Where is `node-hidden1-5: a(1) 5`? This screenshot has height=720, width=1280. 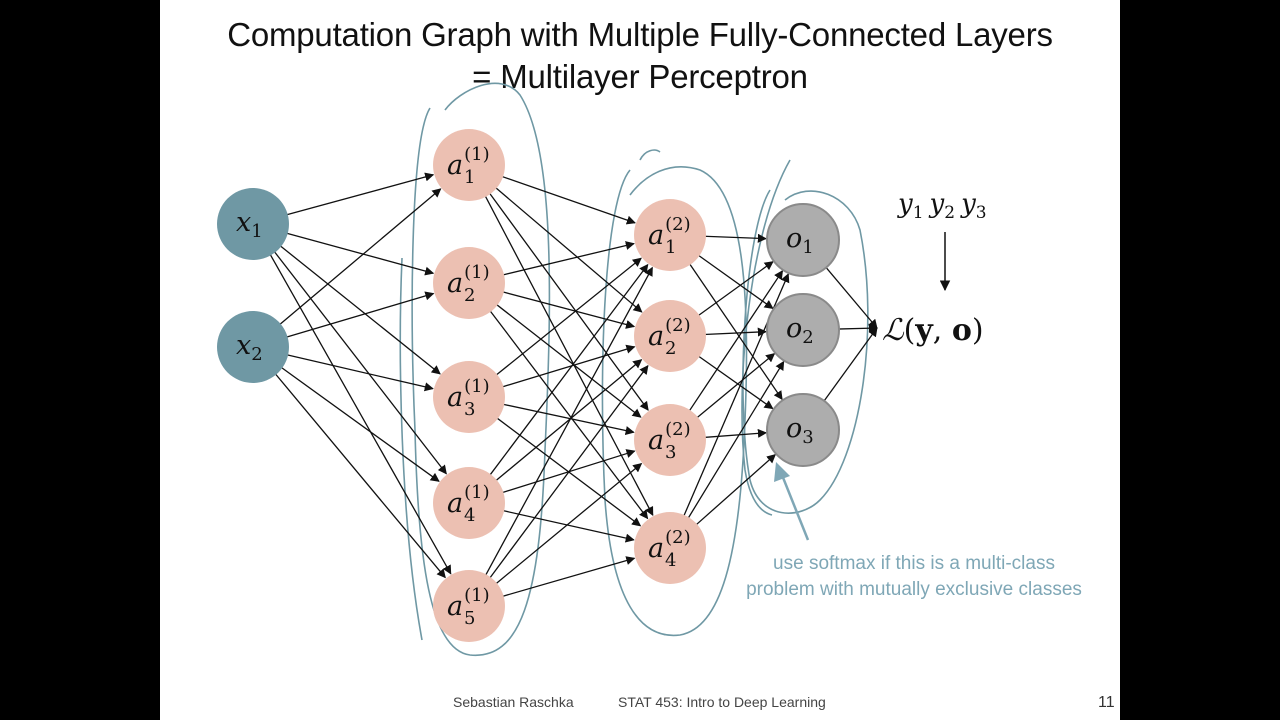 node-hidden1-5: a(1) 5 is located at coordinates (469, 606).